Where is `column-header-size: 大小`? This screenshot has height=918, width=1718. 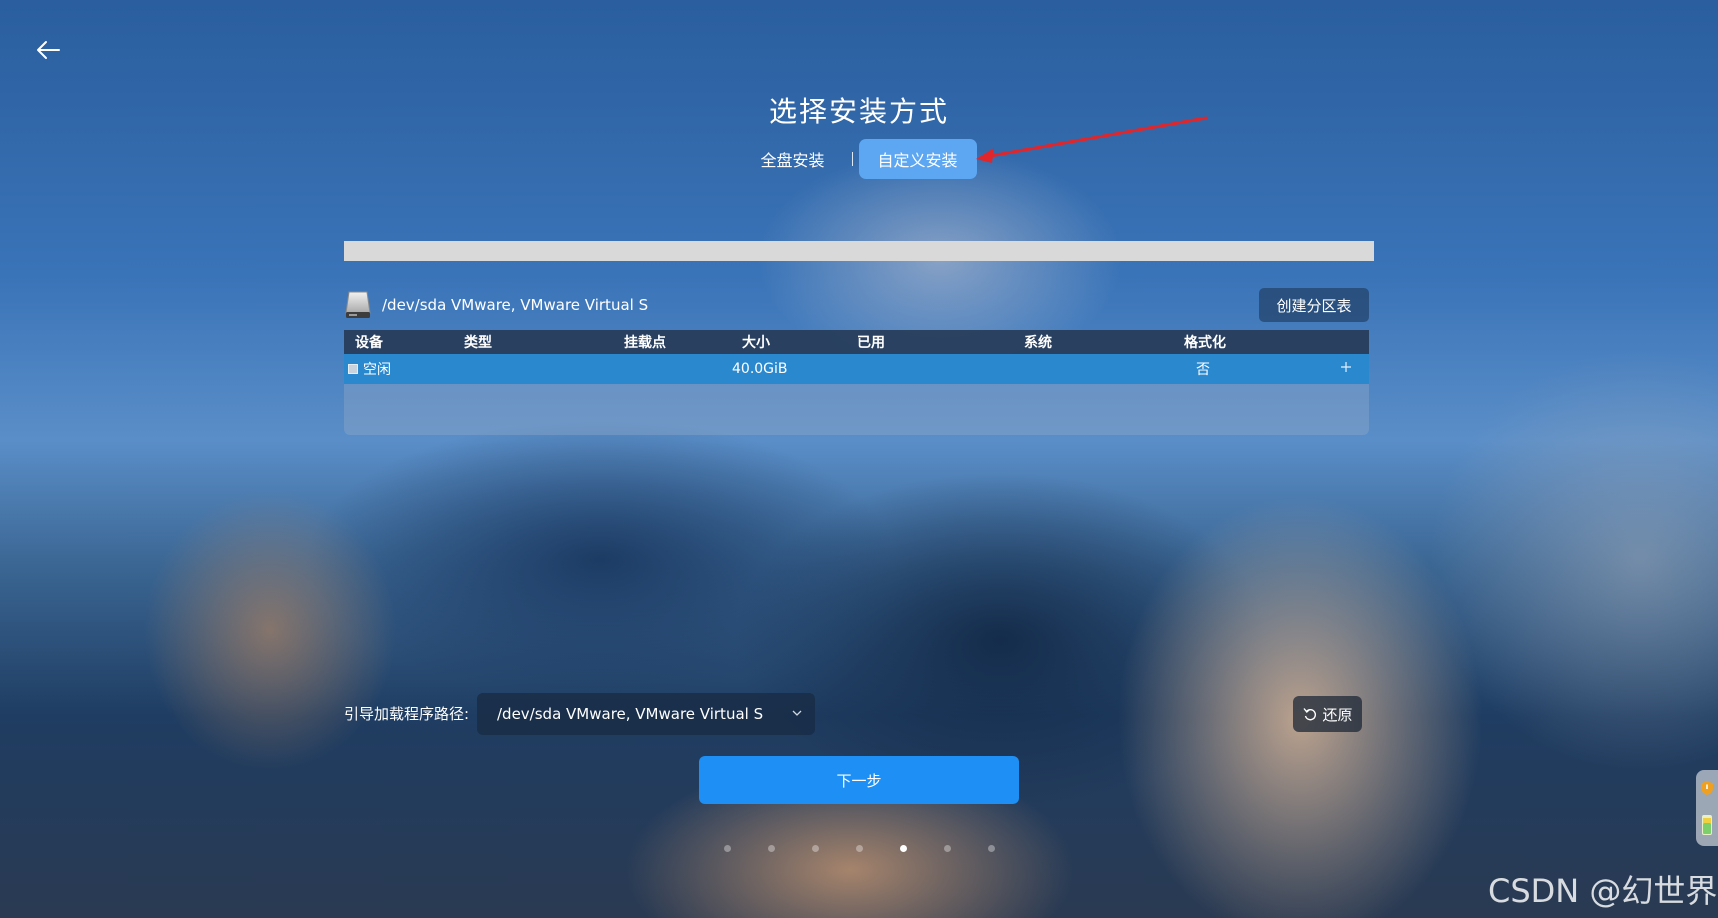 column-header-size: 大小 is located at coordinates (756, 343).